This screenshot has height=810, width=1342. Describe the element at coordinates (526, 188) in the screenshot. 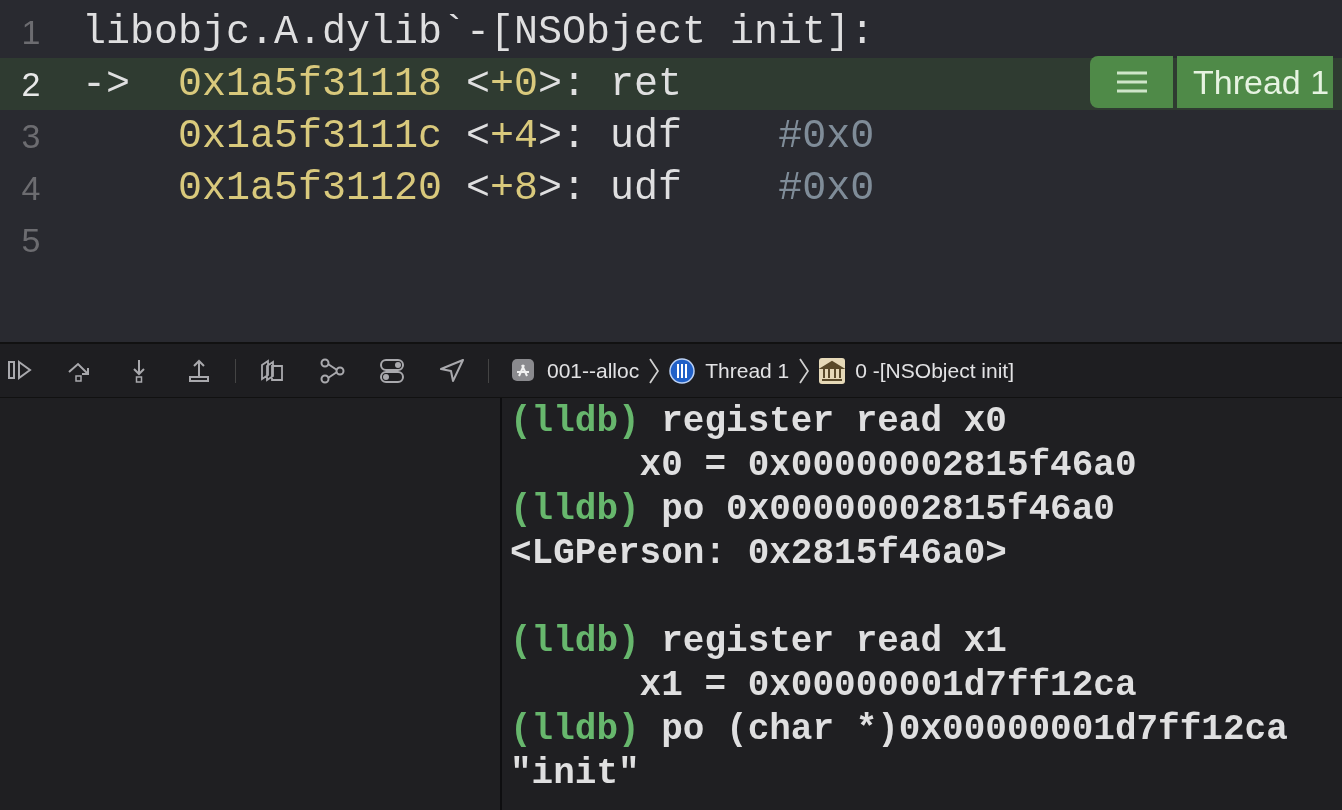

I see `code-line: 0x1a5f31120 <+8>: udf #0x0` at that location.